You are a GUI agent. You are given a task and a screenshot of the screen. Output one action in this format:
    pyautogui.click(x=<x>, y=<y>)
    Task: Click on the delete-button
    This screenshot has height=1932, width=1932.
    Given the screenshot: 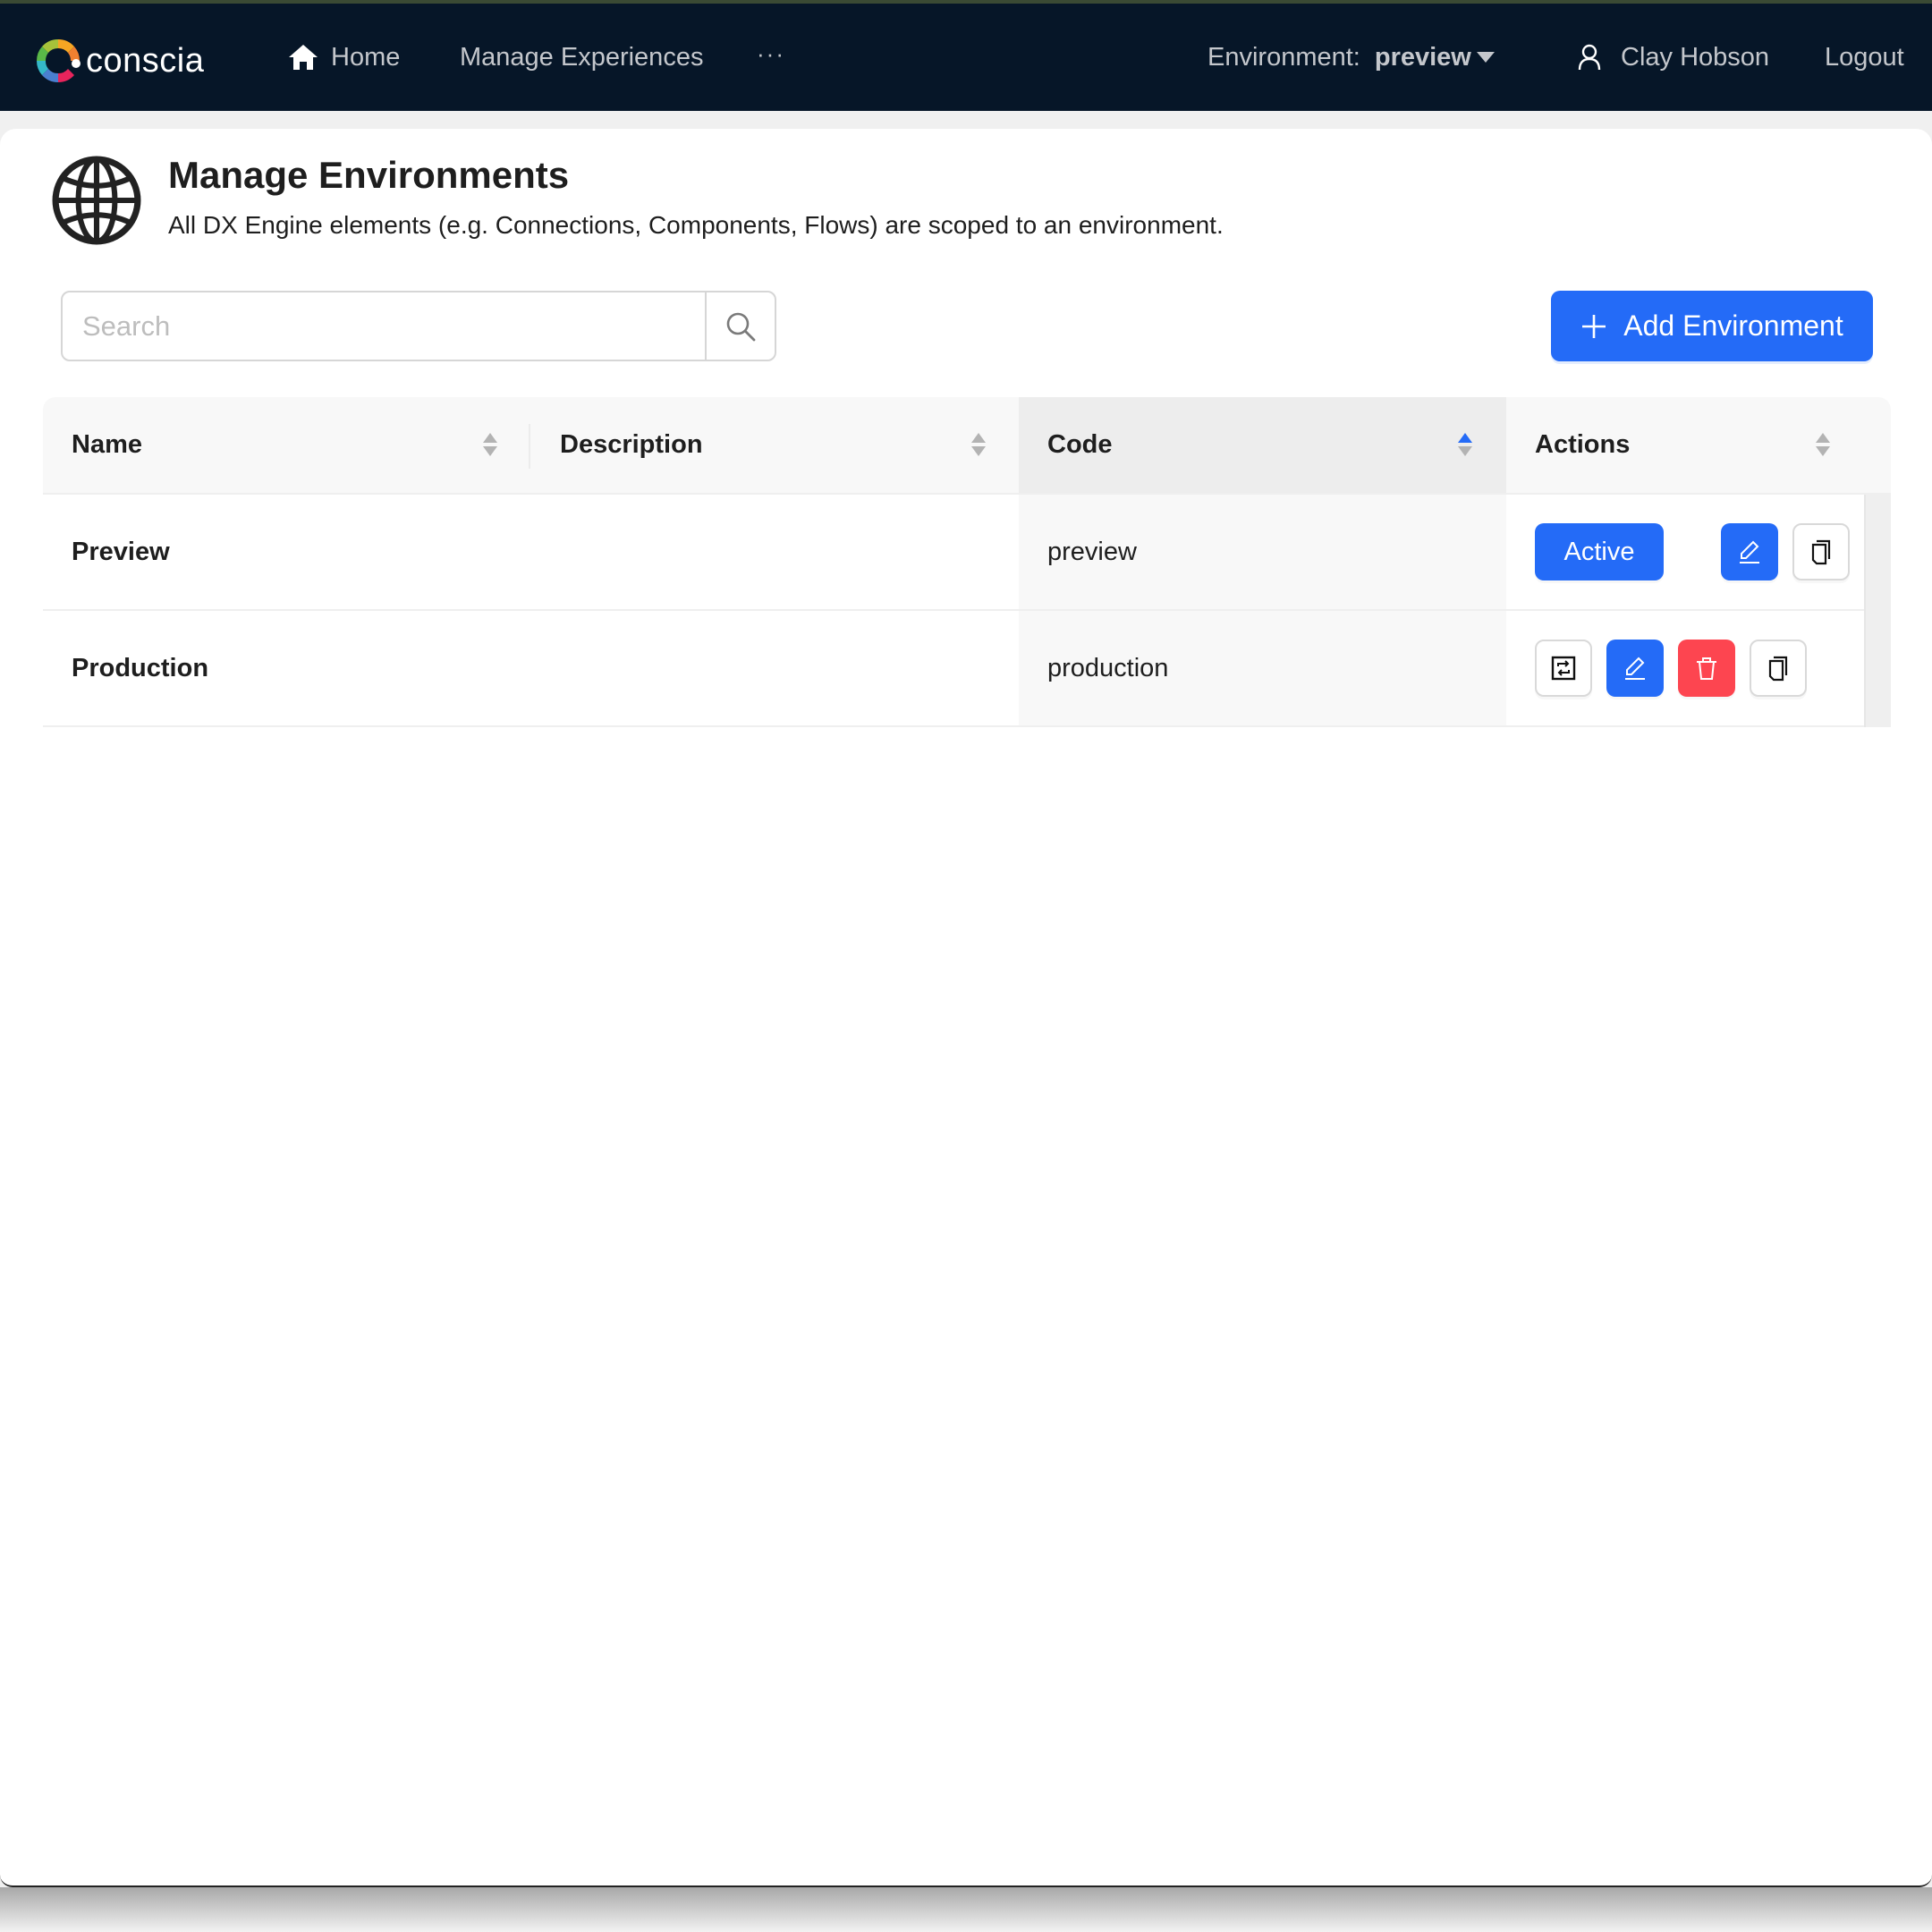 What is the action you would take?
    pyautogui.click(x=1706, y=668)
    